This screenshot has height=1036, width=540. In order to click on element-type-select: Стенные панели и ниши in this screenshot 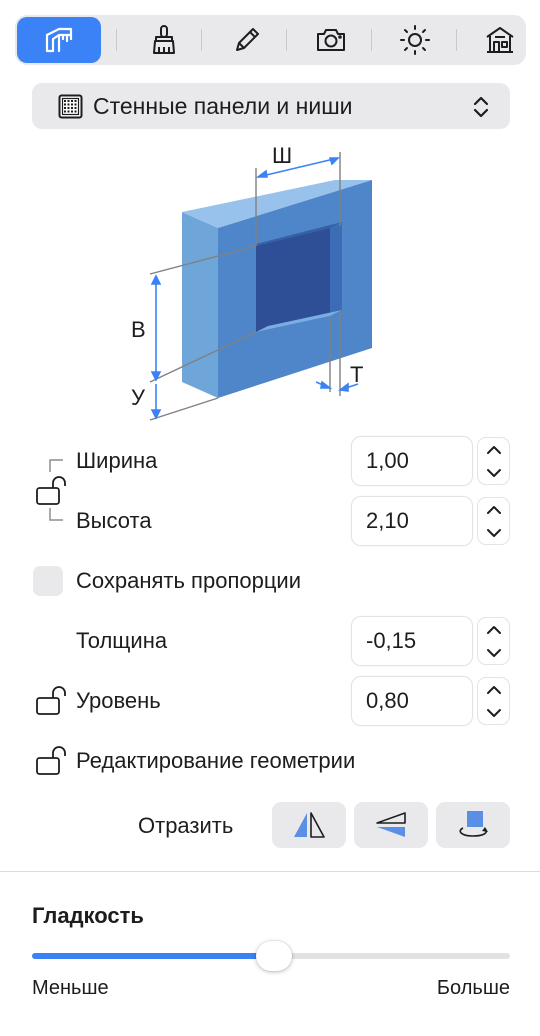, I will do `click(271, 106)`.